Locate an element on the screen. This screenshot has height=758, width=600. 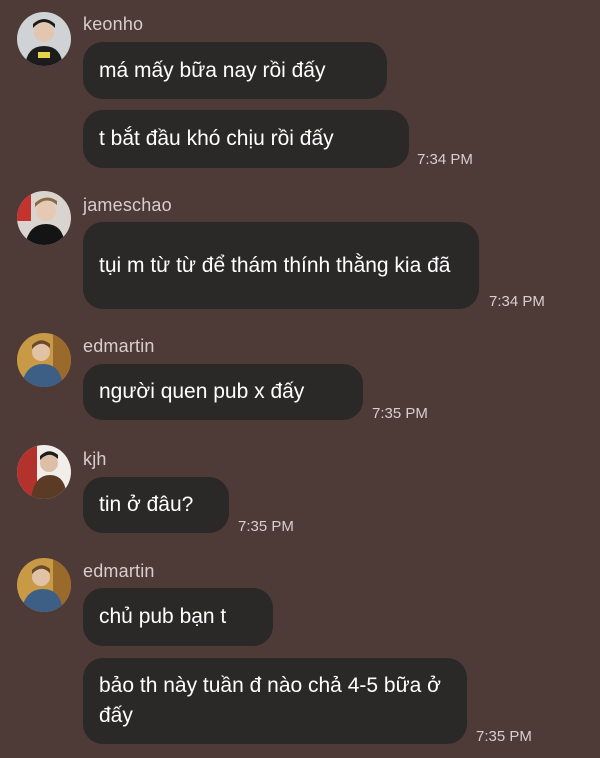
message-bubble: má mấy bữa nay rồi đấy is located at coordinates (235, 70).